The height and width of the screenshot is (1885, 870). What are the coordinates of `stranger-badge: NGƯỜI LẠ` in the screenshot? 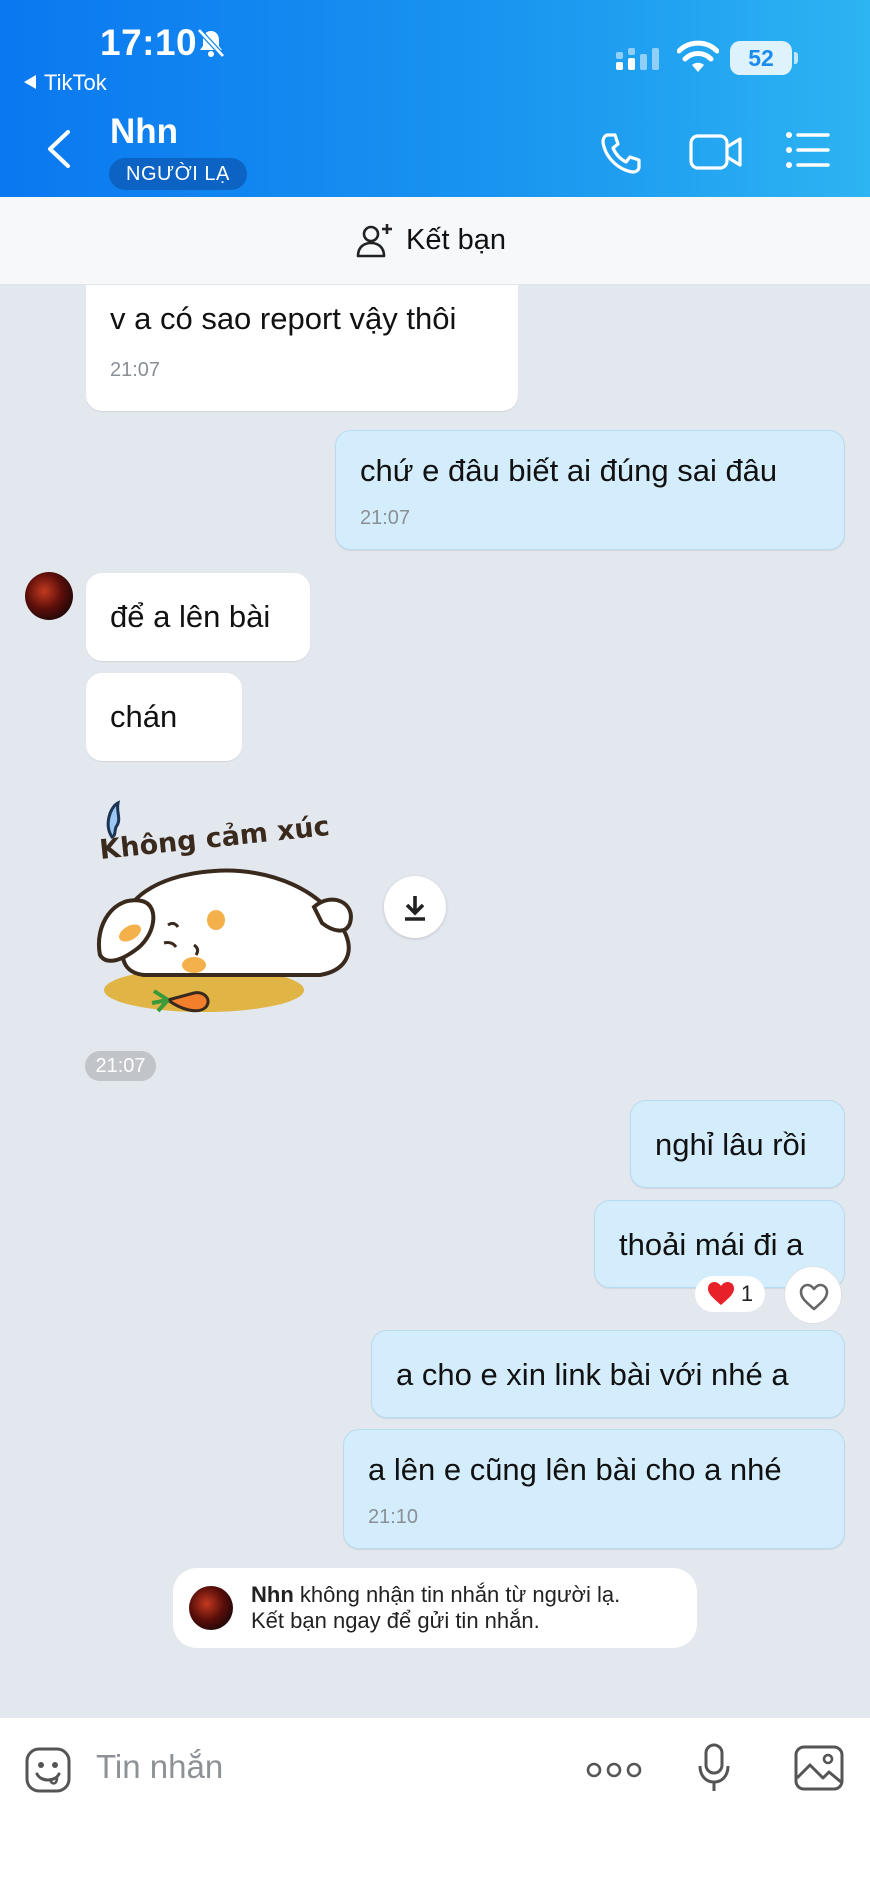 It's located at (178, 174).